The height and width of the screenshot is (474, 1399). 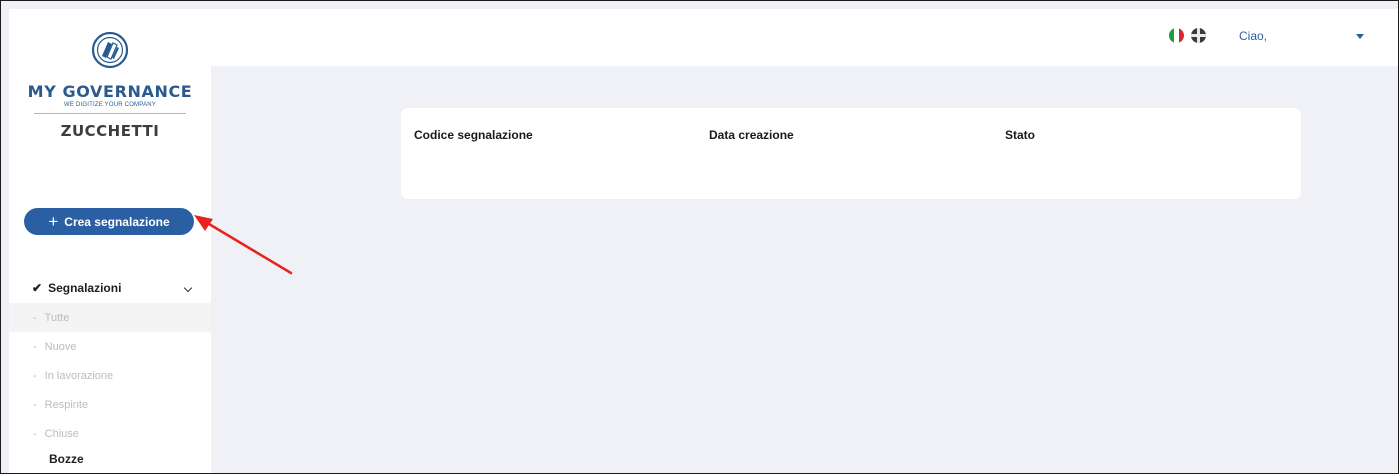 I want to click on brand-tagline: WE DIGITIZE YOUR COMPANY, so click(x=110, y=105).